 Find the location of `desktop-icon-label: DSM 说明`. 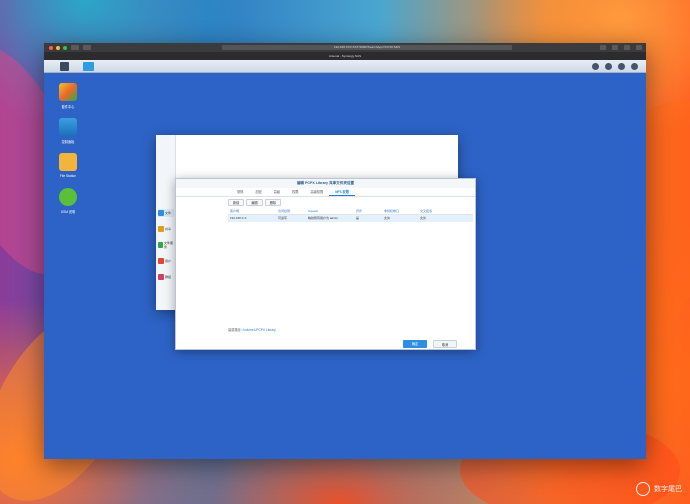

desktop-icon-label: DSM 说明 is located at coordinates (68, 212).